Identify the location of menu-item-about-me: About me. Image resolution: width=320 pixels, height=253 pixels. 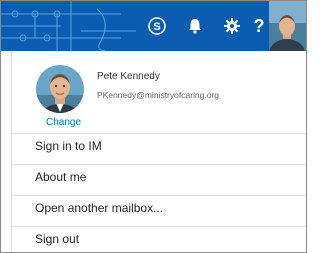
(159, 176).